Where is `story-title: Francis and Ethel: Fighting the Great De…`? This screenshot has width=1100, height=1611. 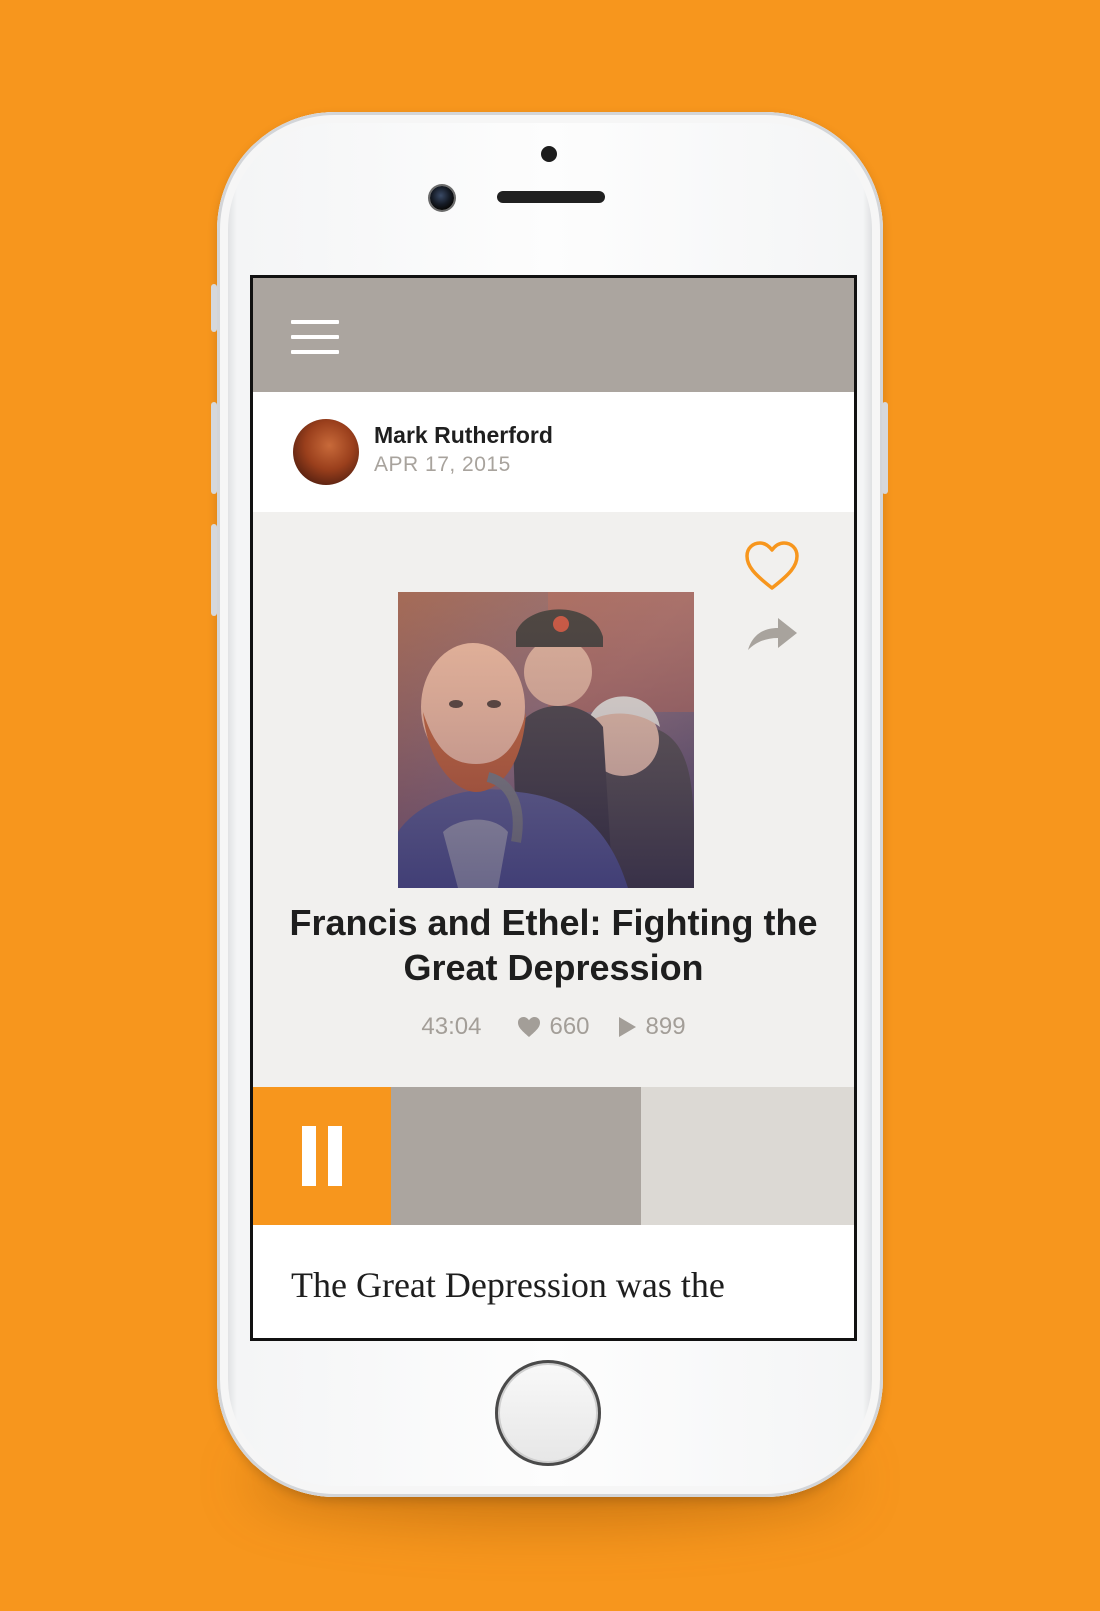 story-title: Francis and Ethel: Fighting the Great De… is located at coordinates (553, 945).